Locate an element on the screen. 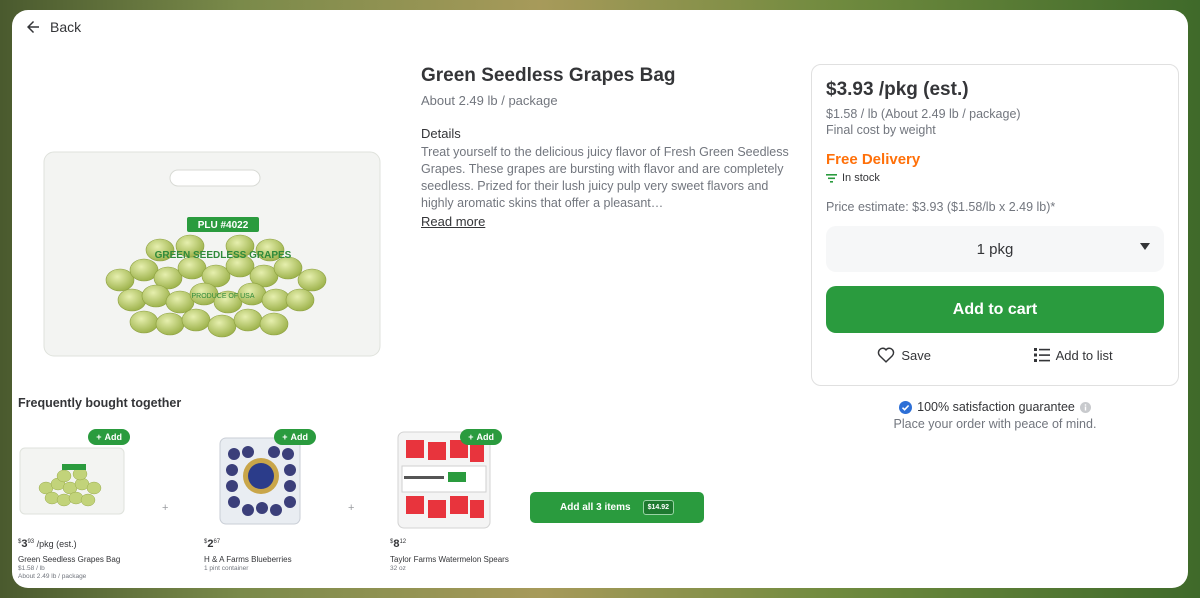  package-price: $3.93 /pkg (est.) is located at coordinates (897, 89).